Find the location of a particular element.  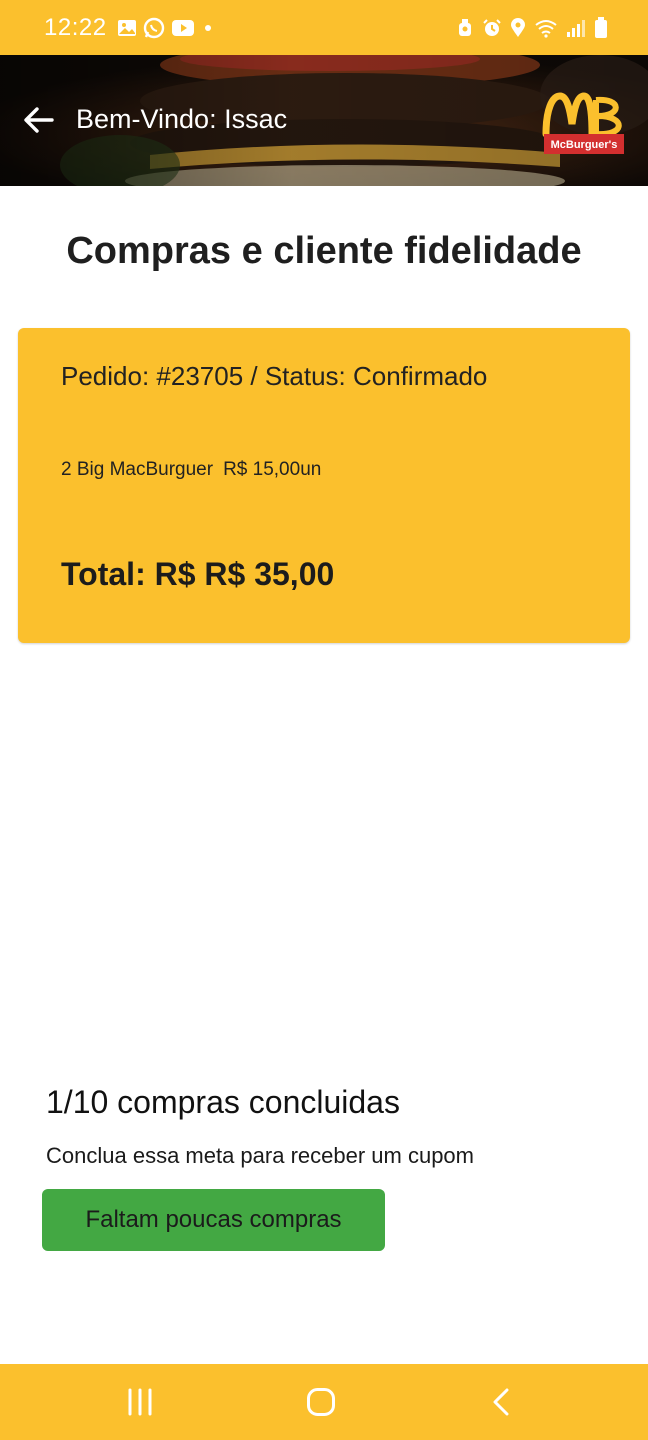

status-bar: 12:22 is located at coordinates (324, 27).